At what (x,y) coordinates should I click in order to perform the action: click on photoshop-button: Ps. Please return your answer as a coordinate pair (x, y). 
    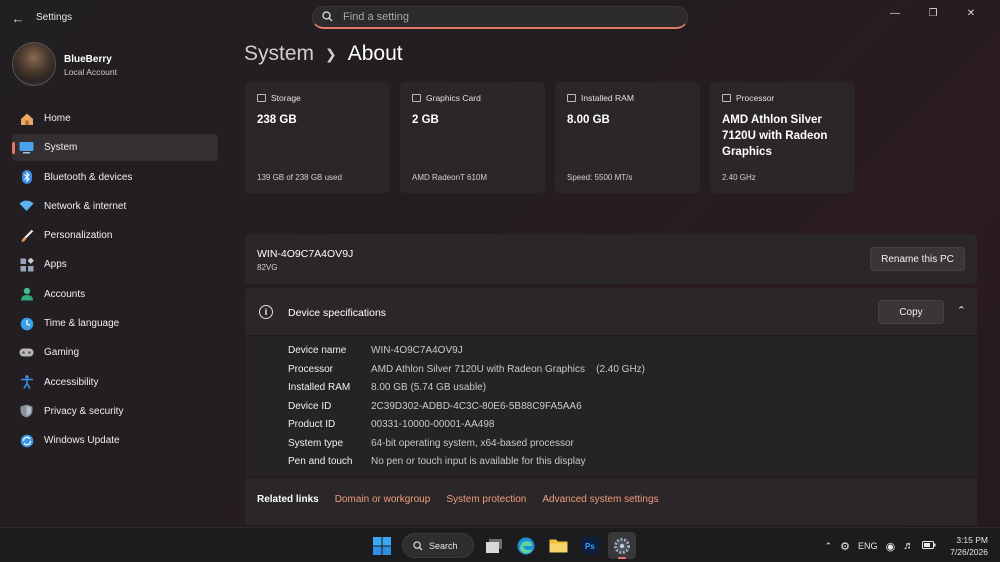
    Looking at the image, I should click on (590, 545).